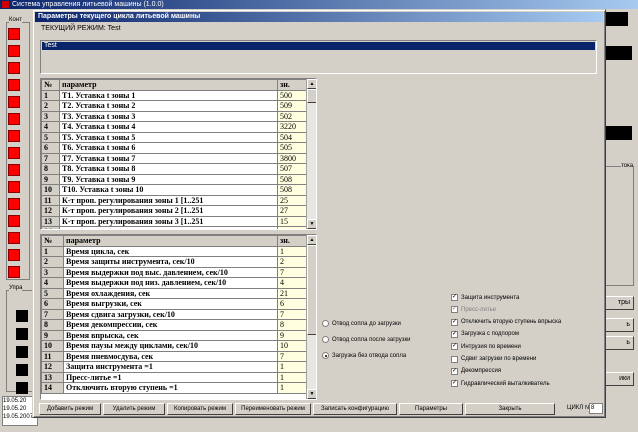 This screenshot has height=432, width=638. Describe the element at coordinates (493, 359) in the screenshot. I see `option-checkbox: Сдвиг загрузки по времени` at that location.